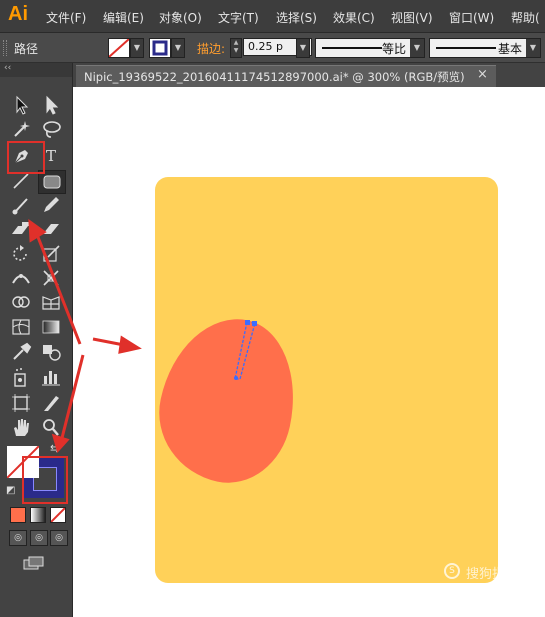 The height and width of the screenshot is (617, 545). What do you see at coordinates (59, 538) in the screenshot?
I see `draw-inside-button: ◎` at bounding box center [59, 538].